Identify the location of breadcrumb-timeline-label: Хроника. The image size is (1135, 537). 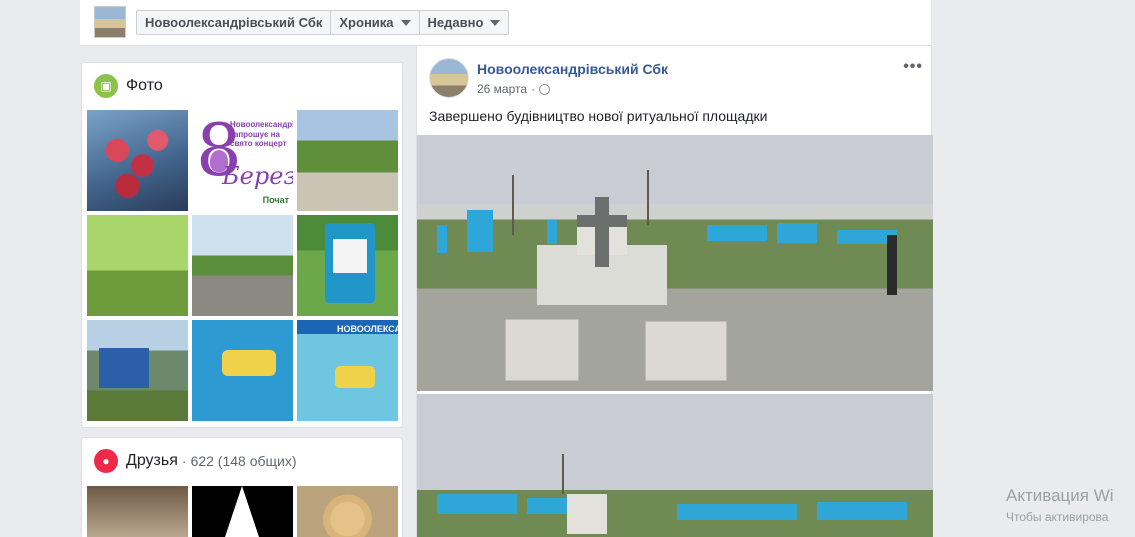
(366, 22).